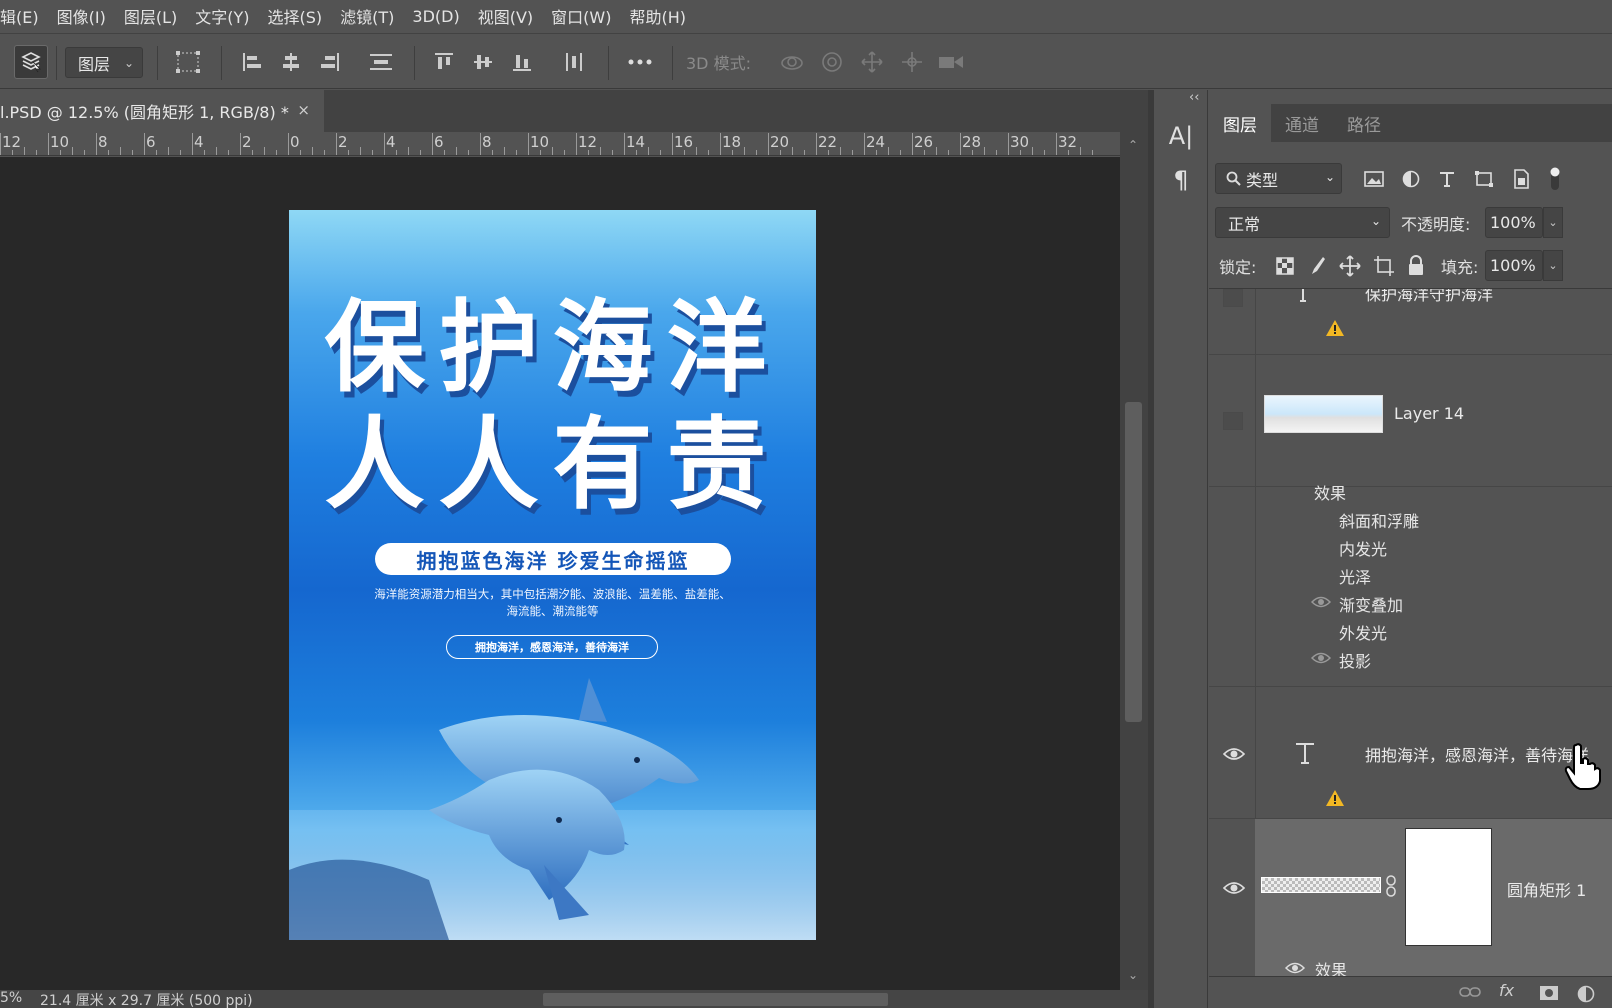 This screenshot has height=1008, width=1612. I want to click on menu-item-5: 滤镜(T), so click(367, 16).